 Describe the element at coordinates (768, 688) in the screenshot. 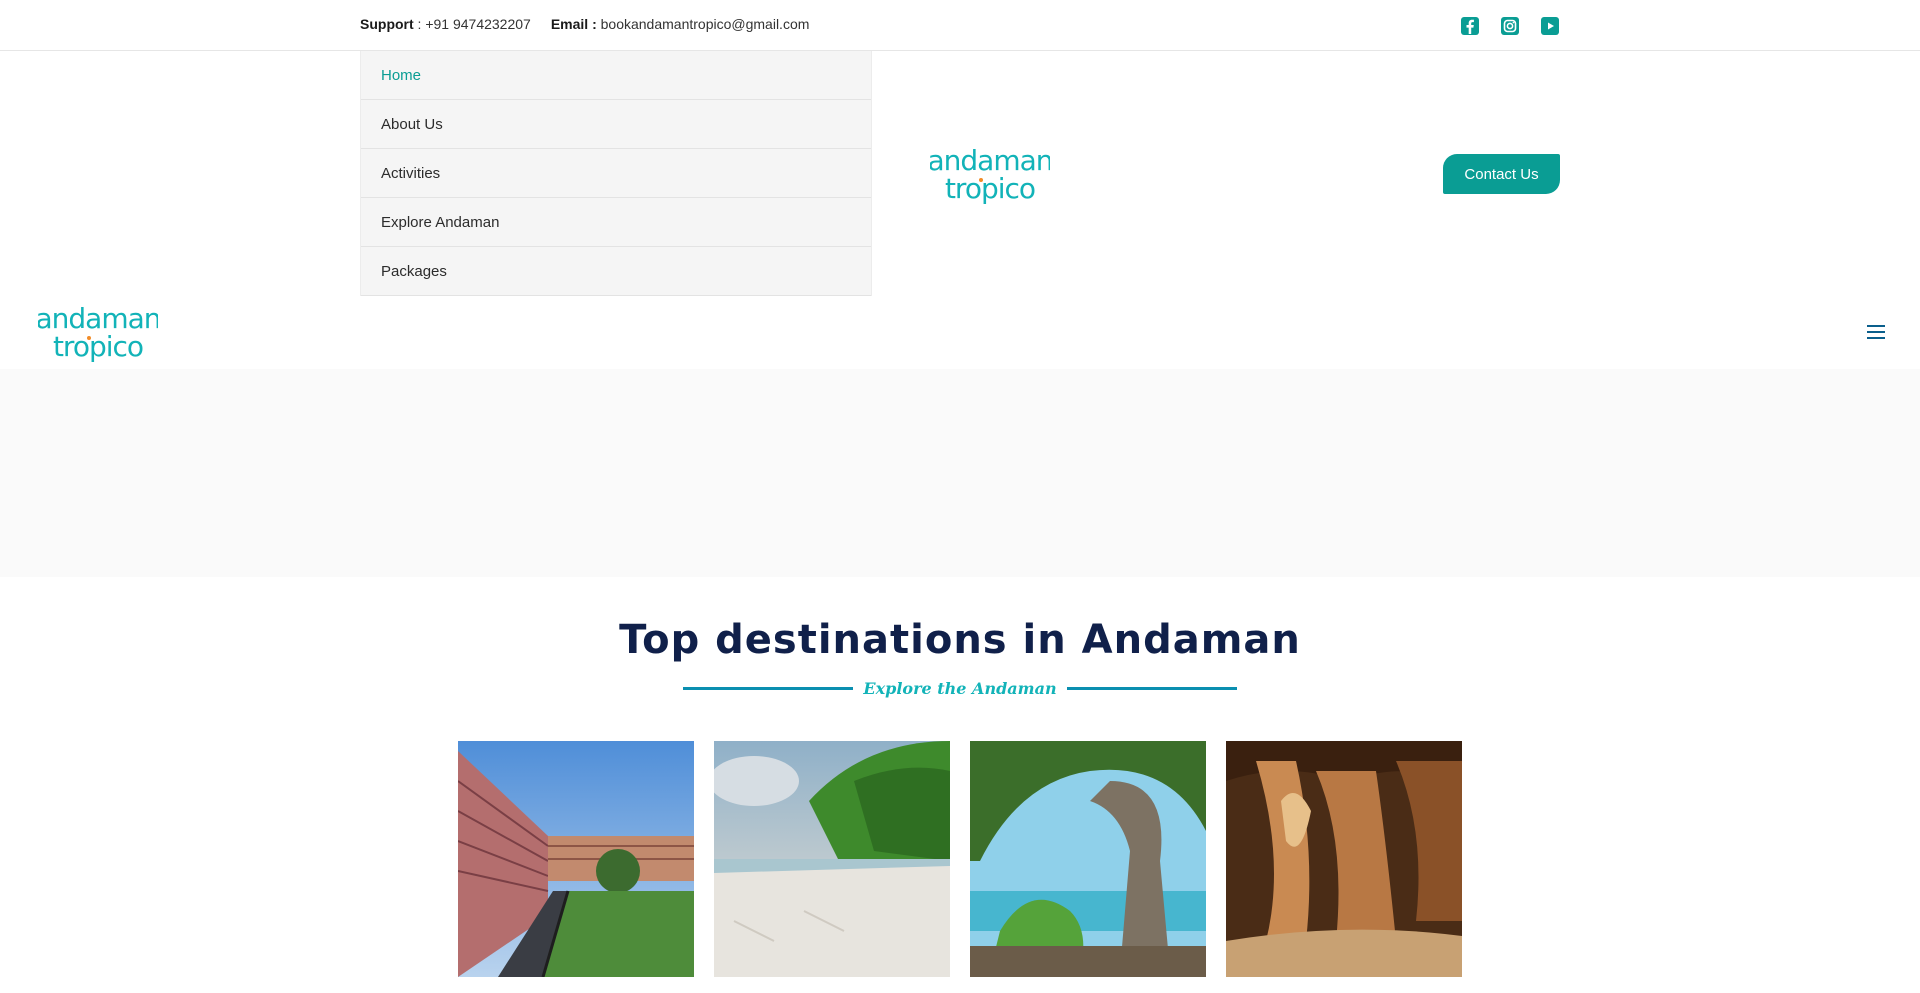

I see `divider-left` at that location.